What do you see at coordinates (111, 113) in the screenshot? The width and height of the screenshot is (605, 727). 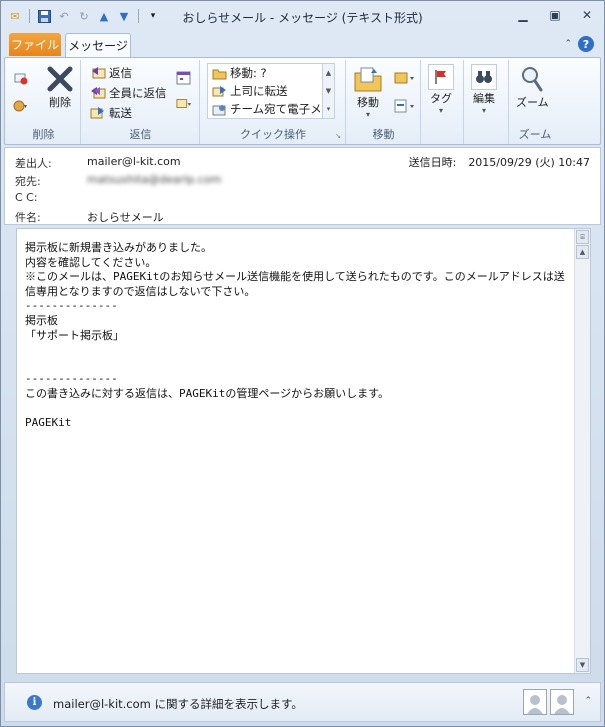 I see `forward-button: 転送` at bounding box center [111, 113].